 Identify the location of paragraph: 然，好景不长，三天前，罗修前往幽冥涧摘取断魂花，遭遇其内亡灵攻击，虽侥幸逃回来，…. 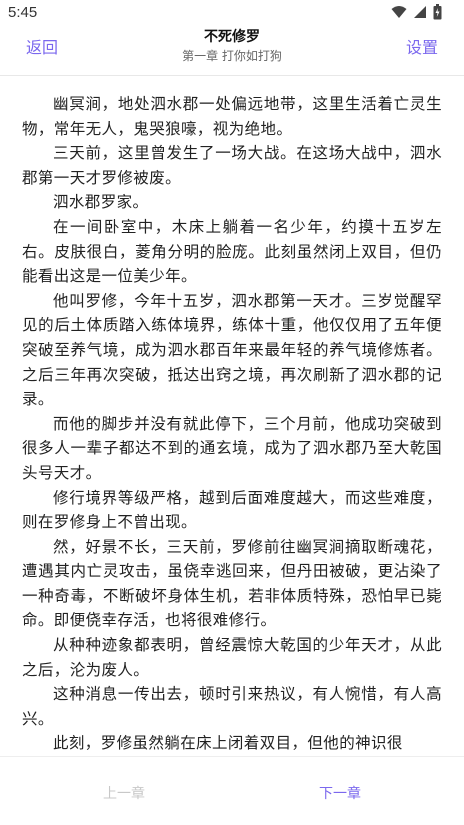
(232, 583).